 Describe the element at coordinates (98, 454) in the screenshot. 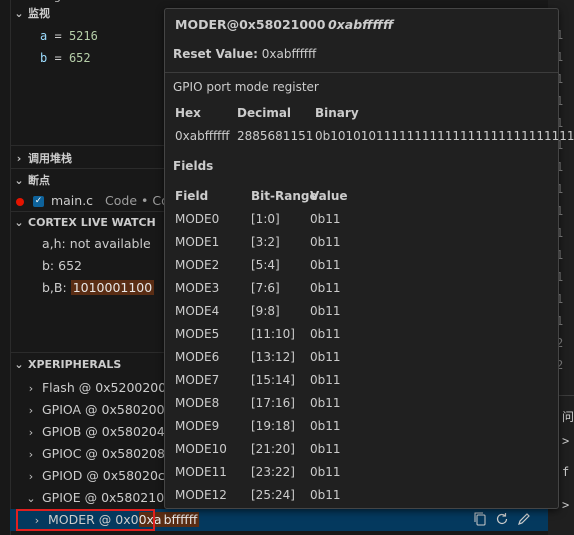

I see `peripheral-item-gpioc: › GPIOC @ 0x5802080` at that location.